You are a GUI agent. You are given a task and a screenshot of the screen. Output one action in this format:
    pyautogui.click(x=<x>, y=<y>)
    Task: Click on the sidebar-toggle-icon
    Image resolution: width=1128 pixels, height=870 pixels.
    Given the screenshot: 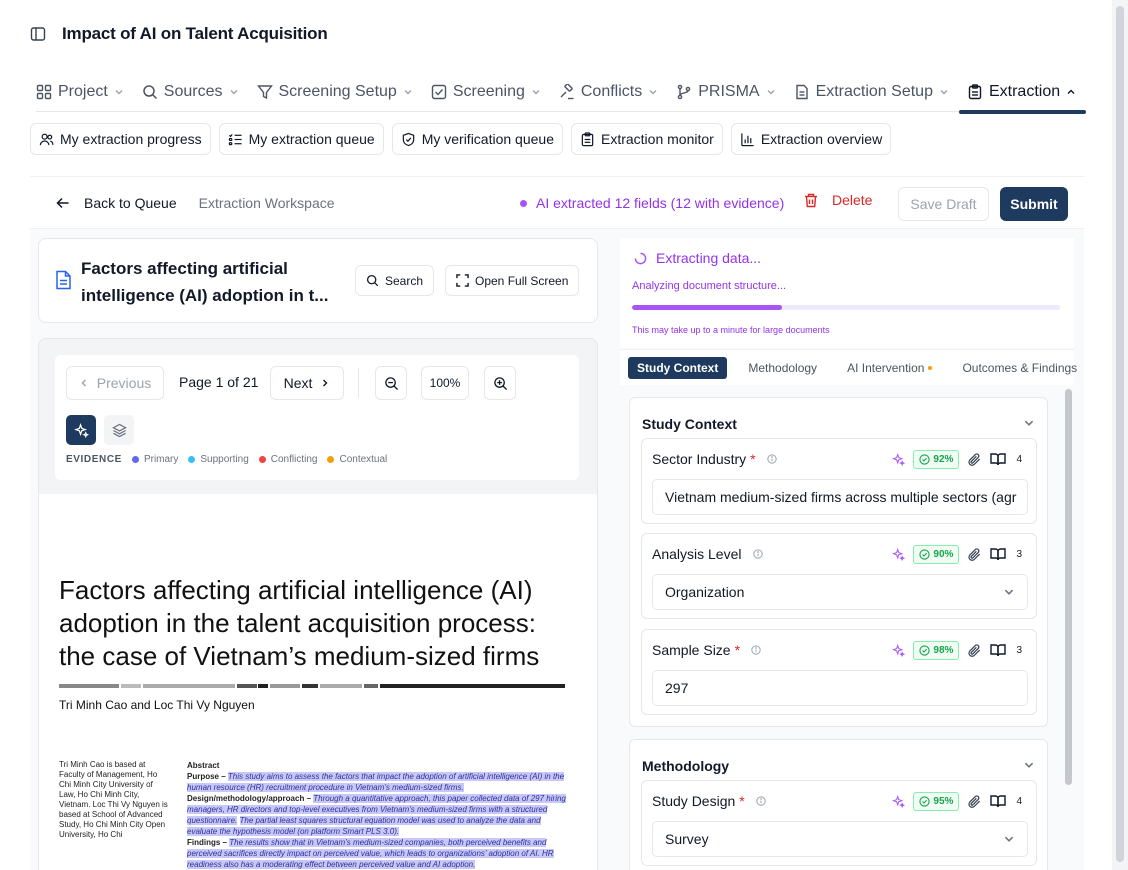 What is the action you would take?
    pyautogui.click(x=38, y=34)
    